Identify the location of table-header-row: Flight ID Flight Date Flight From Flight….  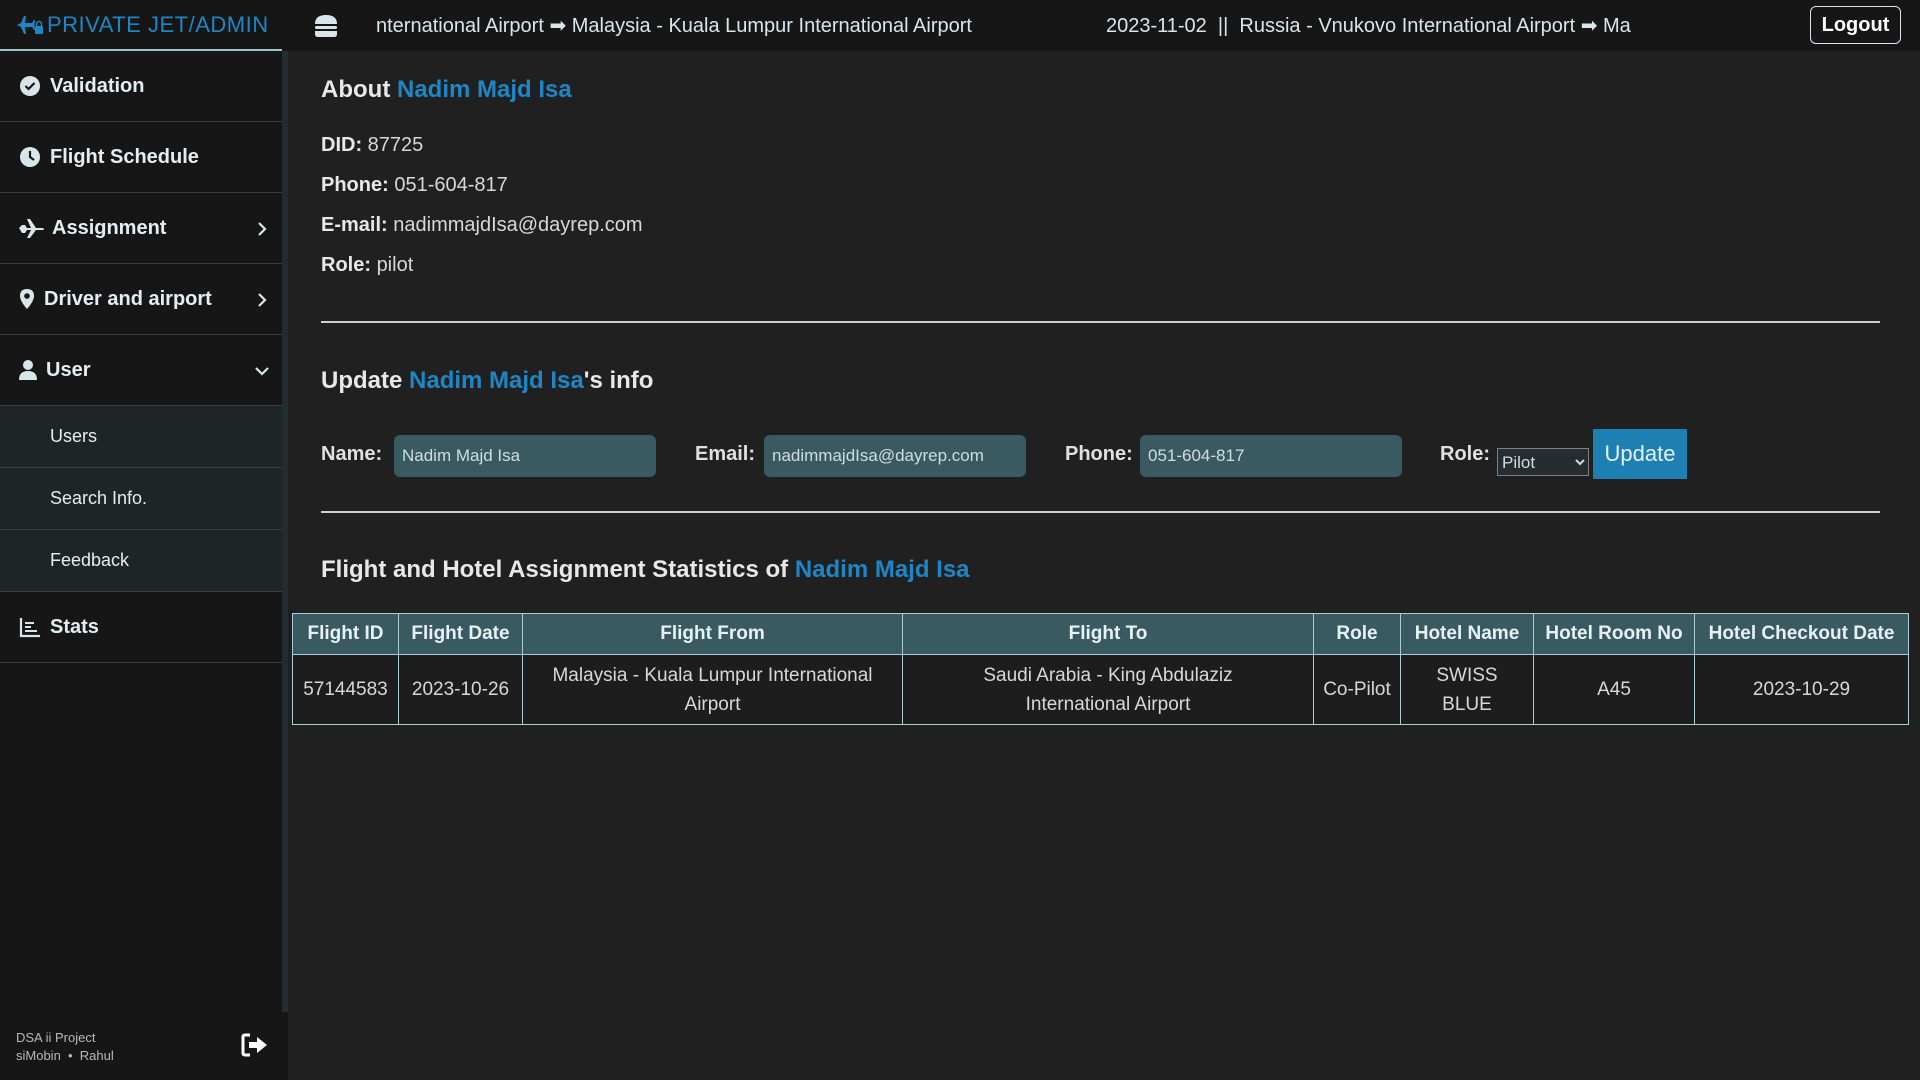
(1100, 634).